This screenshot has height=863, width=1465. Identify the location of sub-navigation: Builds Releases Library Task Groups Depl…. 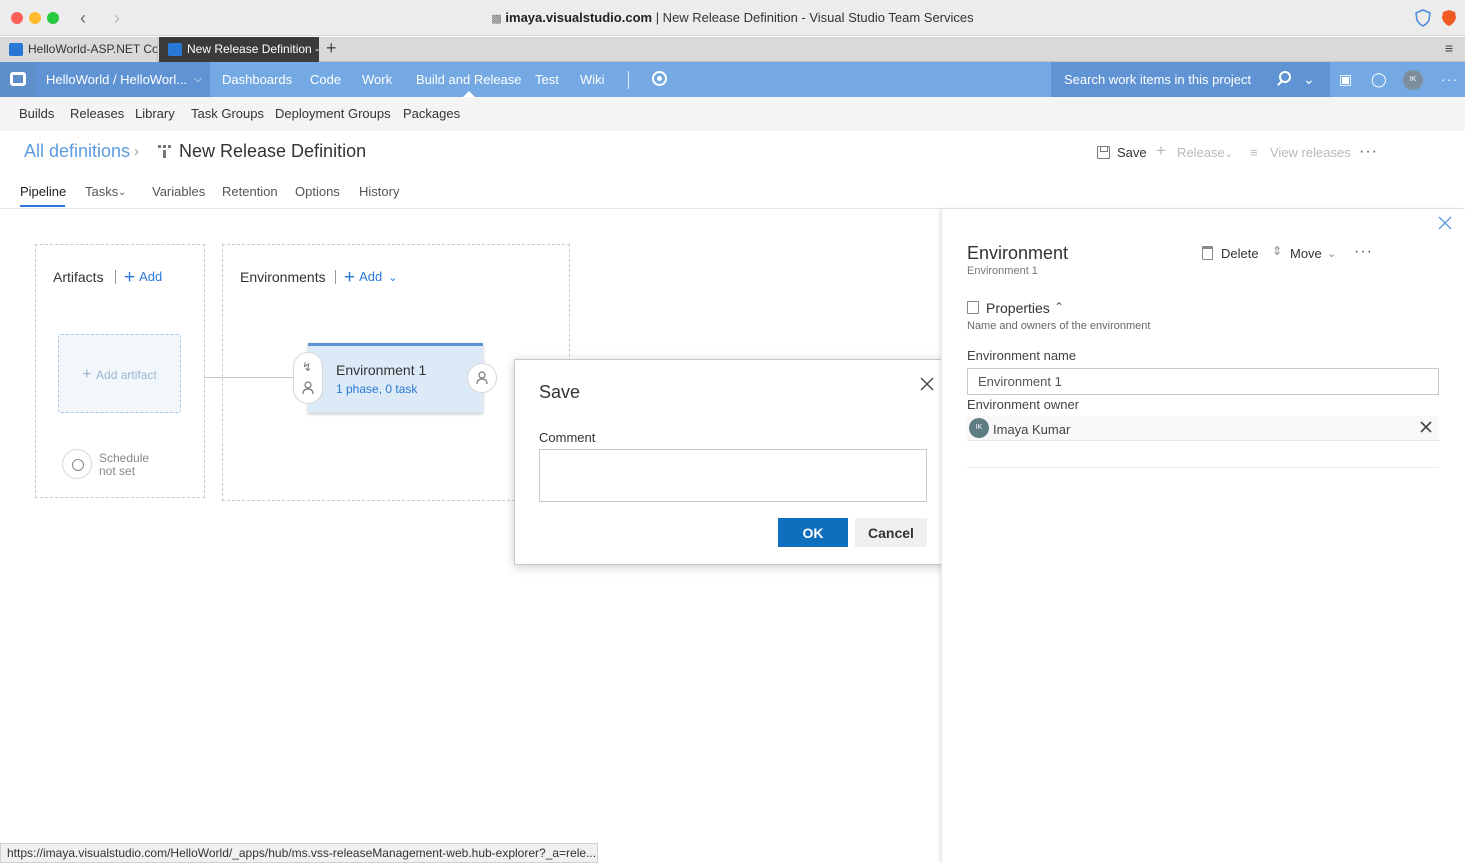
(732, 114).